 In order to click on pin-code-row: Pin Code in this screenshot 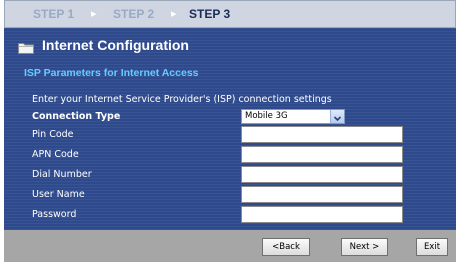, I will do `click(222, 135)`.